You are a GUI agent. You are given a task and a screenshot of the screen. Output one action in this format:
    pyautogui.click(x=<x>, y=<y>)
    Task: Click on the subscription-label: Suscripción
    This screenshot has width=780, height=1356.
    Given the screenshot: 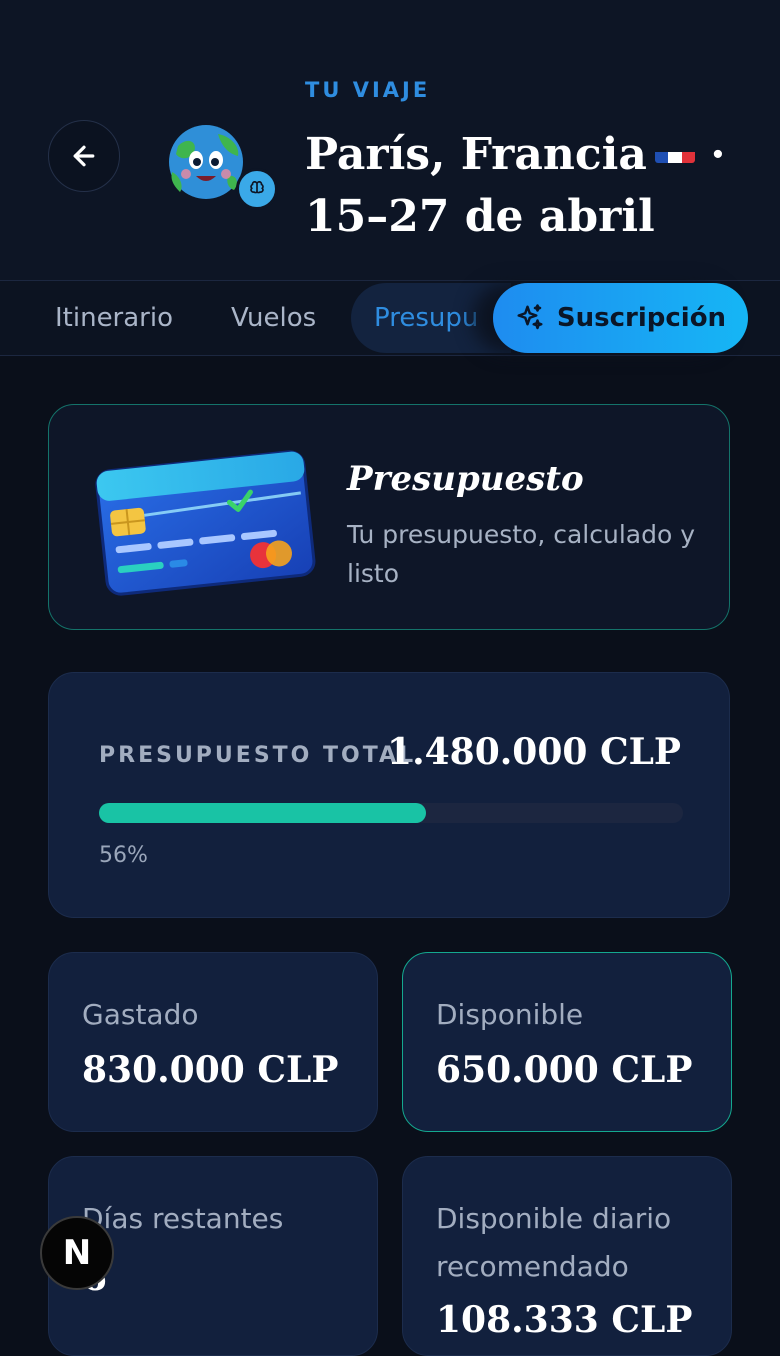 What is the action you would take?
    pyautogui.click(x=641, y=318)
    